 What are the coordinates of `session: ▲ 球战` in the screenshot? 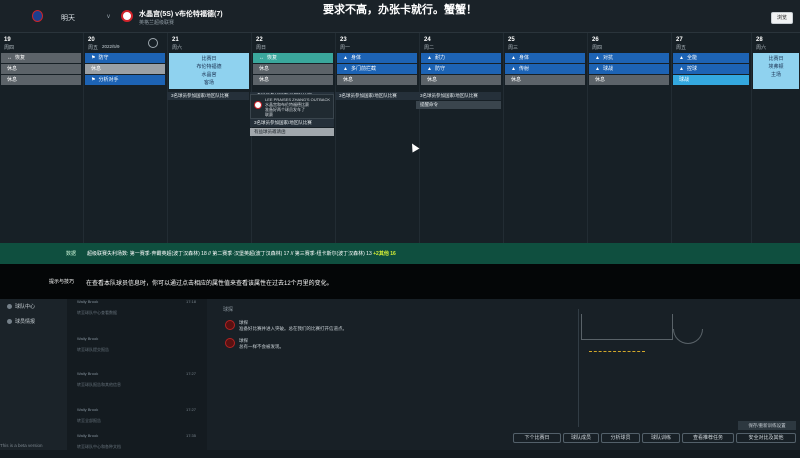 It's located at (629, 69).